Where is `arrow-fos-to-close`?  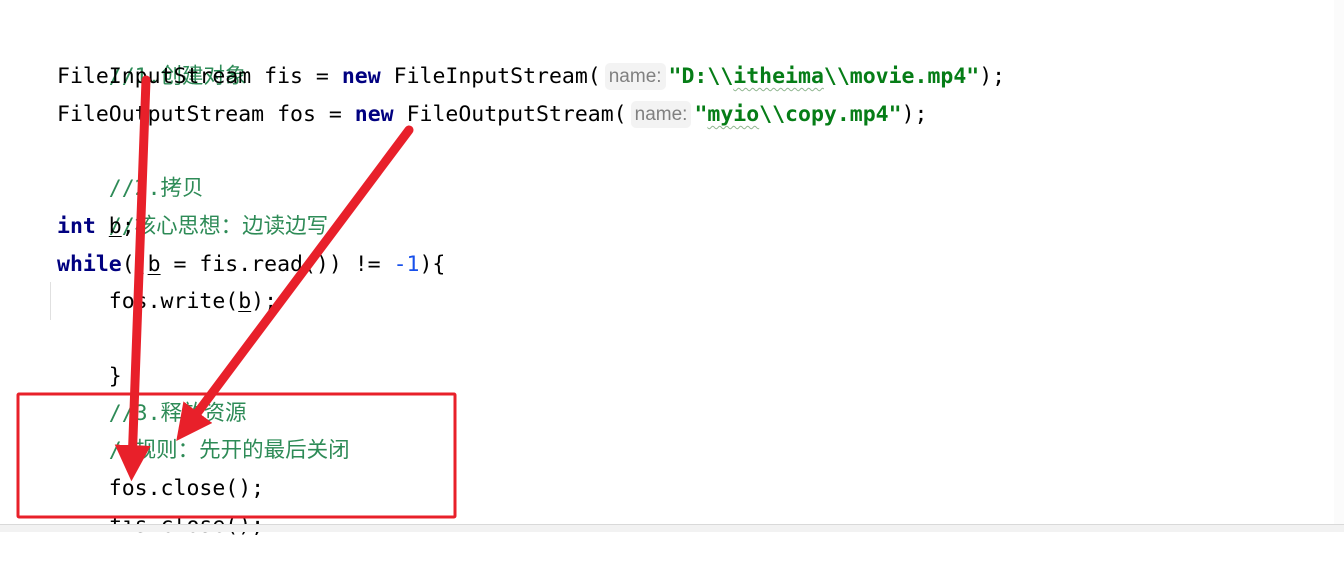
arrow-fos-to-close is located at coordinates (295, 283).